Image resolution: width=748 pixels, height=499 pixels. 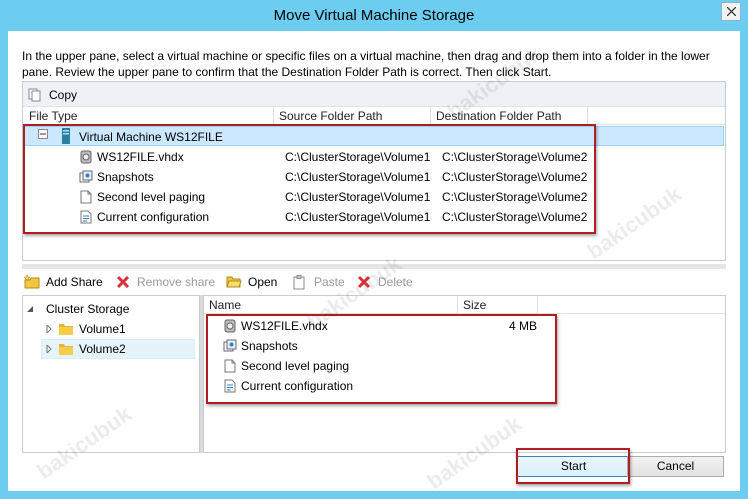 I want to click on list-item-name: Current configuration, so click(x=297, y=386).